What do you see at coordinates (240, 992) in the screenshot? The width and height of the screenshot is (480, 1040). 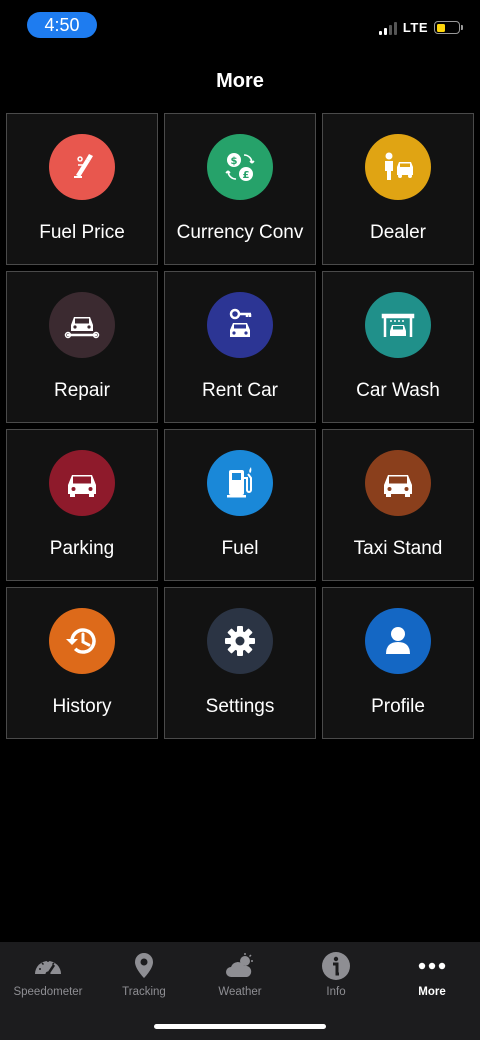 I see `tab-label: Weather` at bounding box center [240, 992].